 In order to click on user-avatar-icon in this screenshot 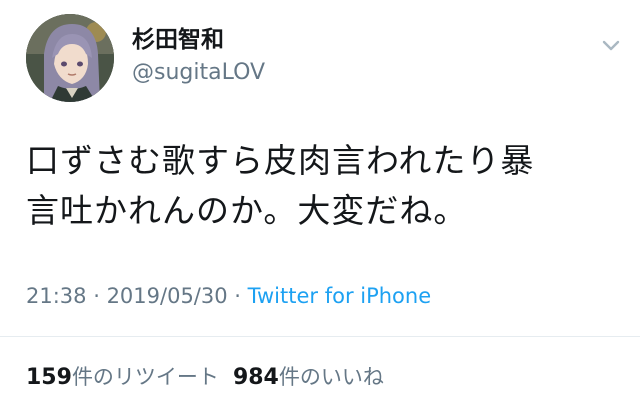, I will do `click(70, 58)`.